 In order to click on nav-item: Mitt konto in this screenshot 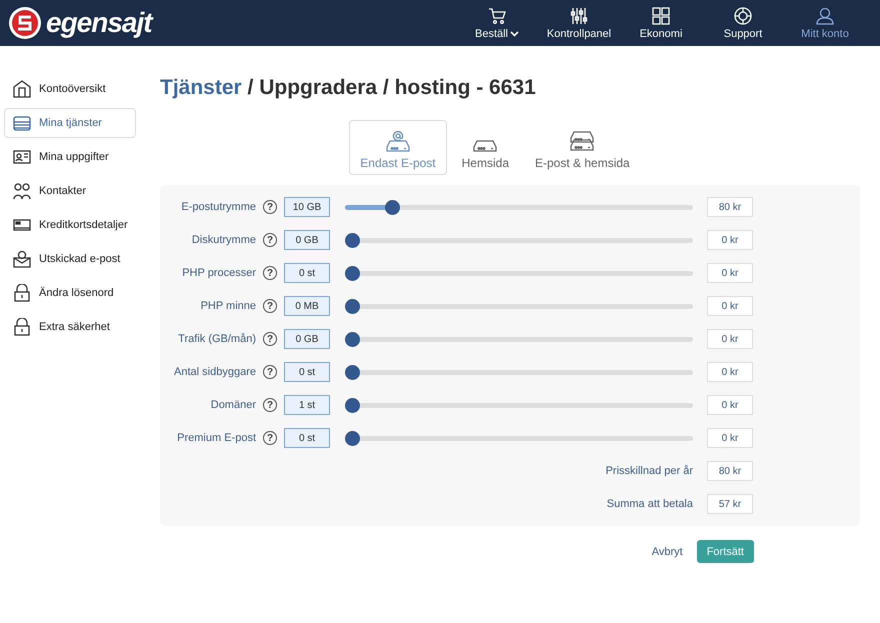, I will do `click(825, 23)`.